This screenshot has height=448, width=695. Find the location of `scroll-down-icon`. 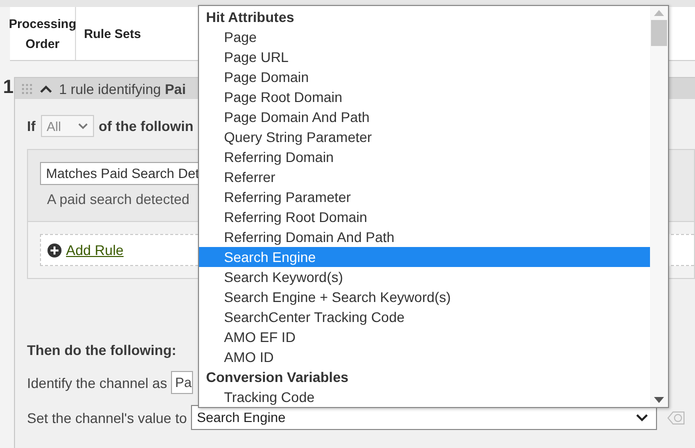

scroll-down-icon is located at coordinates (659, 400).